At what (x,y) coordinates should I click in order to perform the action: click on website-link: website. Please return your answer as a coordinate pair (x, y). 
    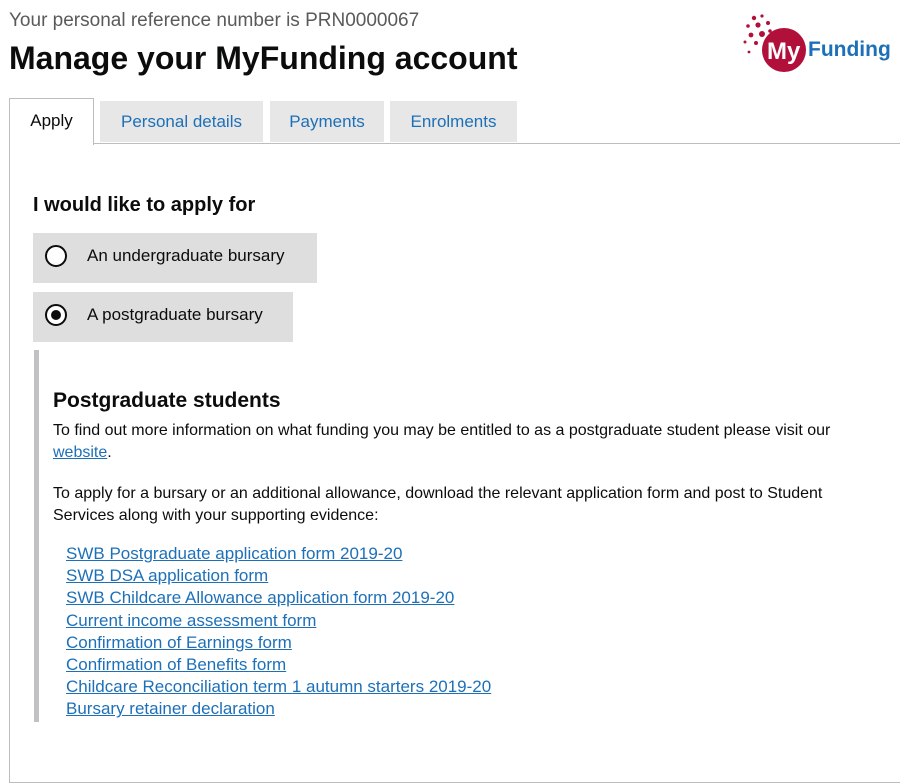
    Looking at the image, I should click on (80, 452).